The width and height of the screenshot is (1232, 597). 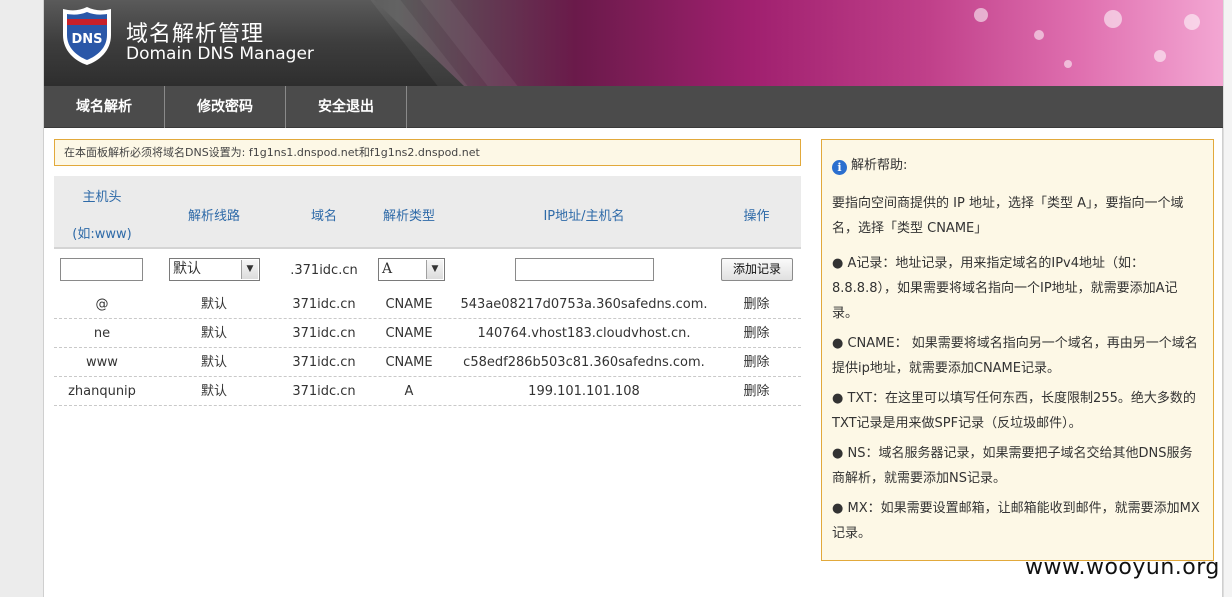 I want to click on watermark-text: www.wooyun.org, so click(x=1122, y=567).